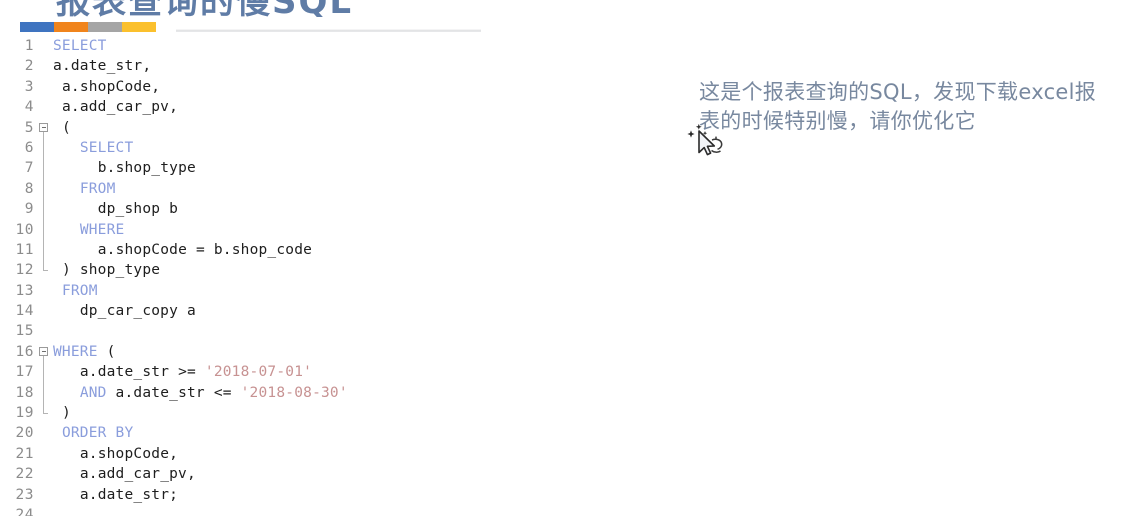  I want to click on color-bar-segment-gray, so click(105, 27).